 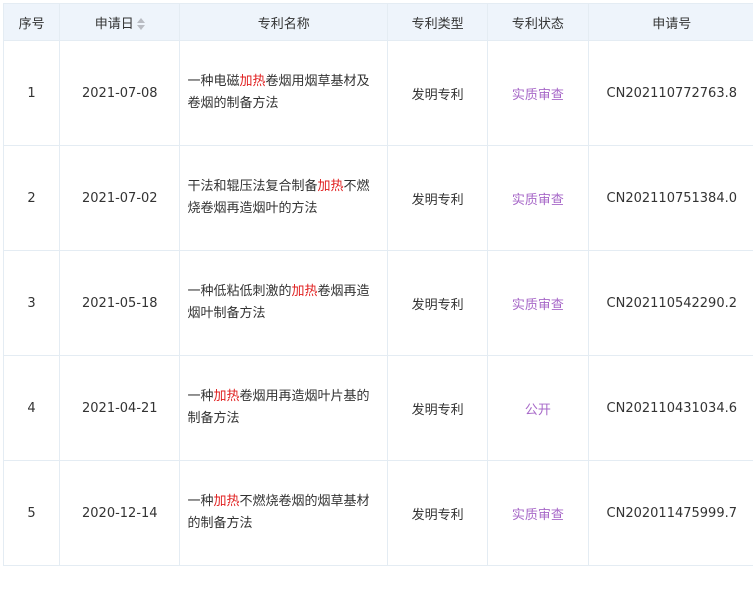 What do you see at coordinates (120, 303) in the screenshot?
I see `row-date: 2021-05-18` at bounding box center [120, 303].